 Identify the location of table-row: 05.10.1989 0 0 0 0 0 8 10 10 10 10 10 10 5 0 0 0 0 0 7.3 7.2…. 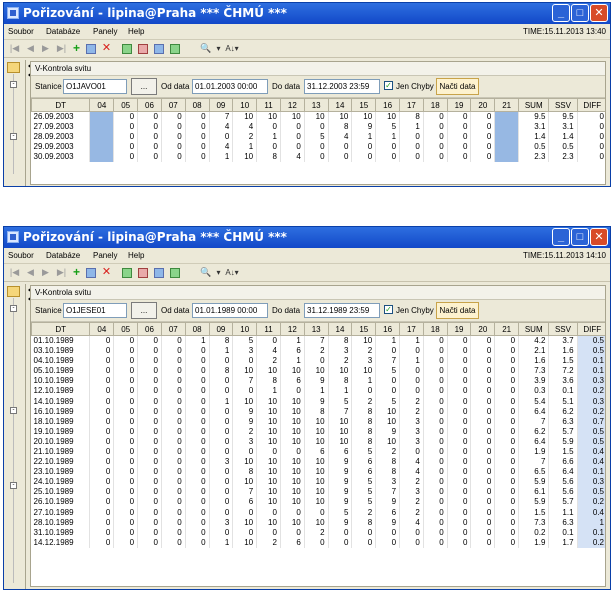
(318, 371).